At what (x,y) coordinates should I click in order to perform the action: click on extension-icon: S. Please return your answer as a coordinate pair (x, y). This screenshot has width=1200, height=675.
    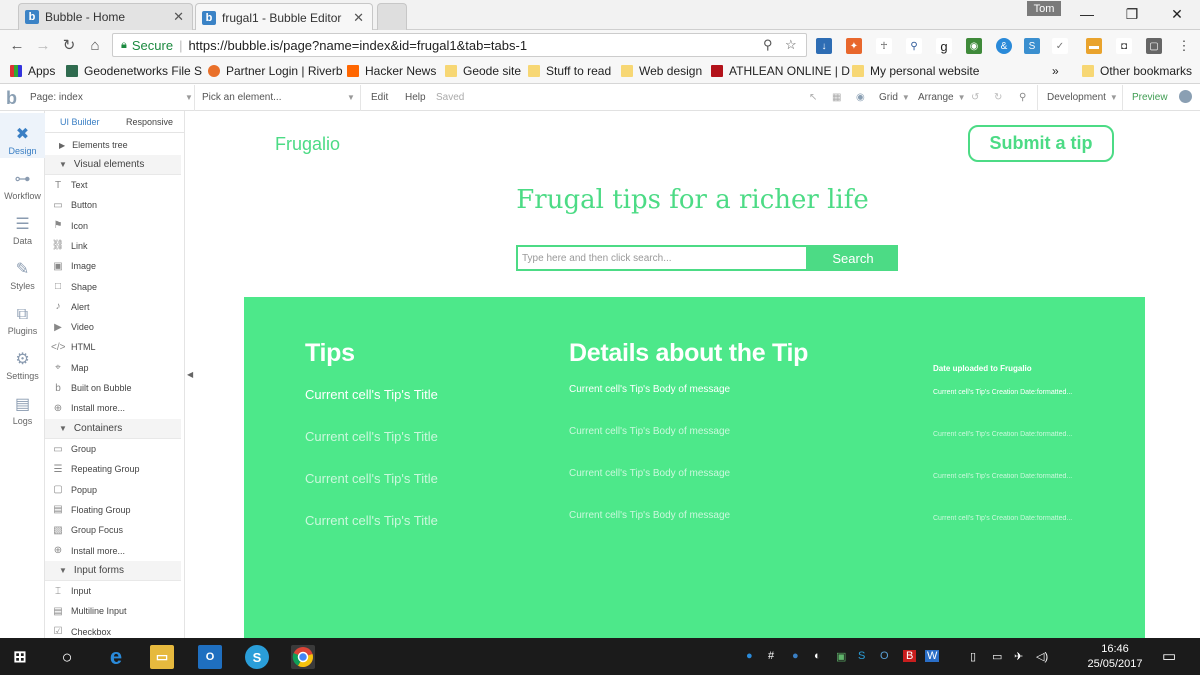
    Looking at the image, I should click on (1032, 46).